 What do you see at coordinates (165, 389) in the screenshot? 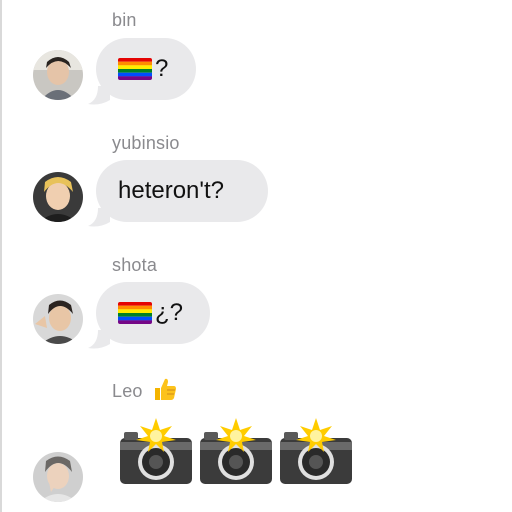
I see `thumbs-up-icon` at bounding box center [165, 389].